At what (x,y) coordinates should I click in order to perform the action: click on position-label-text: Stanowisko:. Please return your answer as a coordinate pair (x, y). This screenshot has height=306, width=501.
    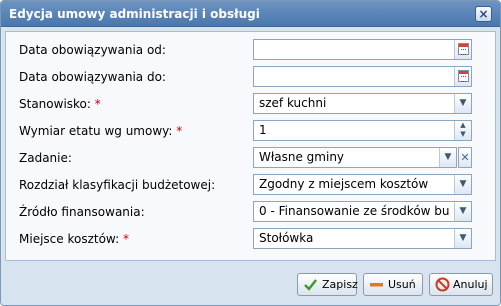
    Looking at the image, I should click on (55, 104).